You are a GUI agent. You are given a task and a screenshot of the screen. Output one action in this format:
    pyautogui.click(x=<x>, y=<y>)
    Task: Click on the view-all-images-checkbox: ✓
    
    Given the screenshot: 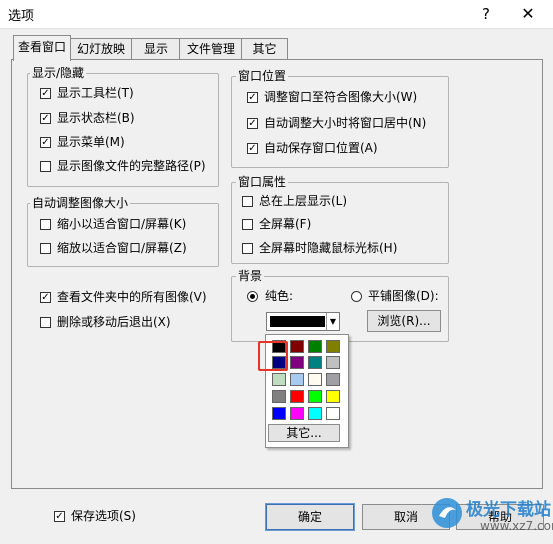 What is the action you would take?
    pyautogui.click(x=45, y=297)
    